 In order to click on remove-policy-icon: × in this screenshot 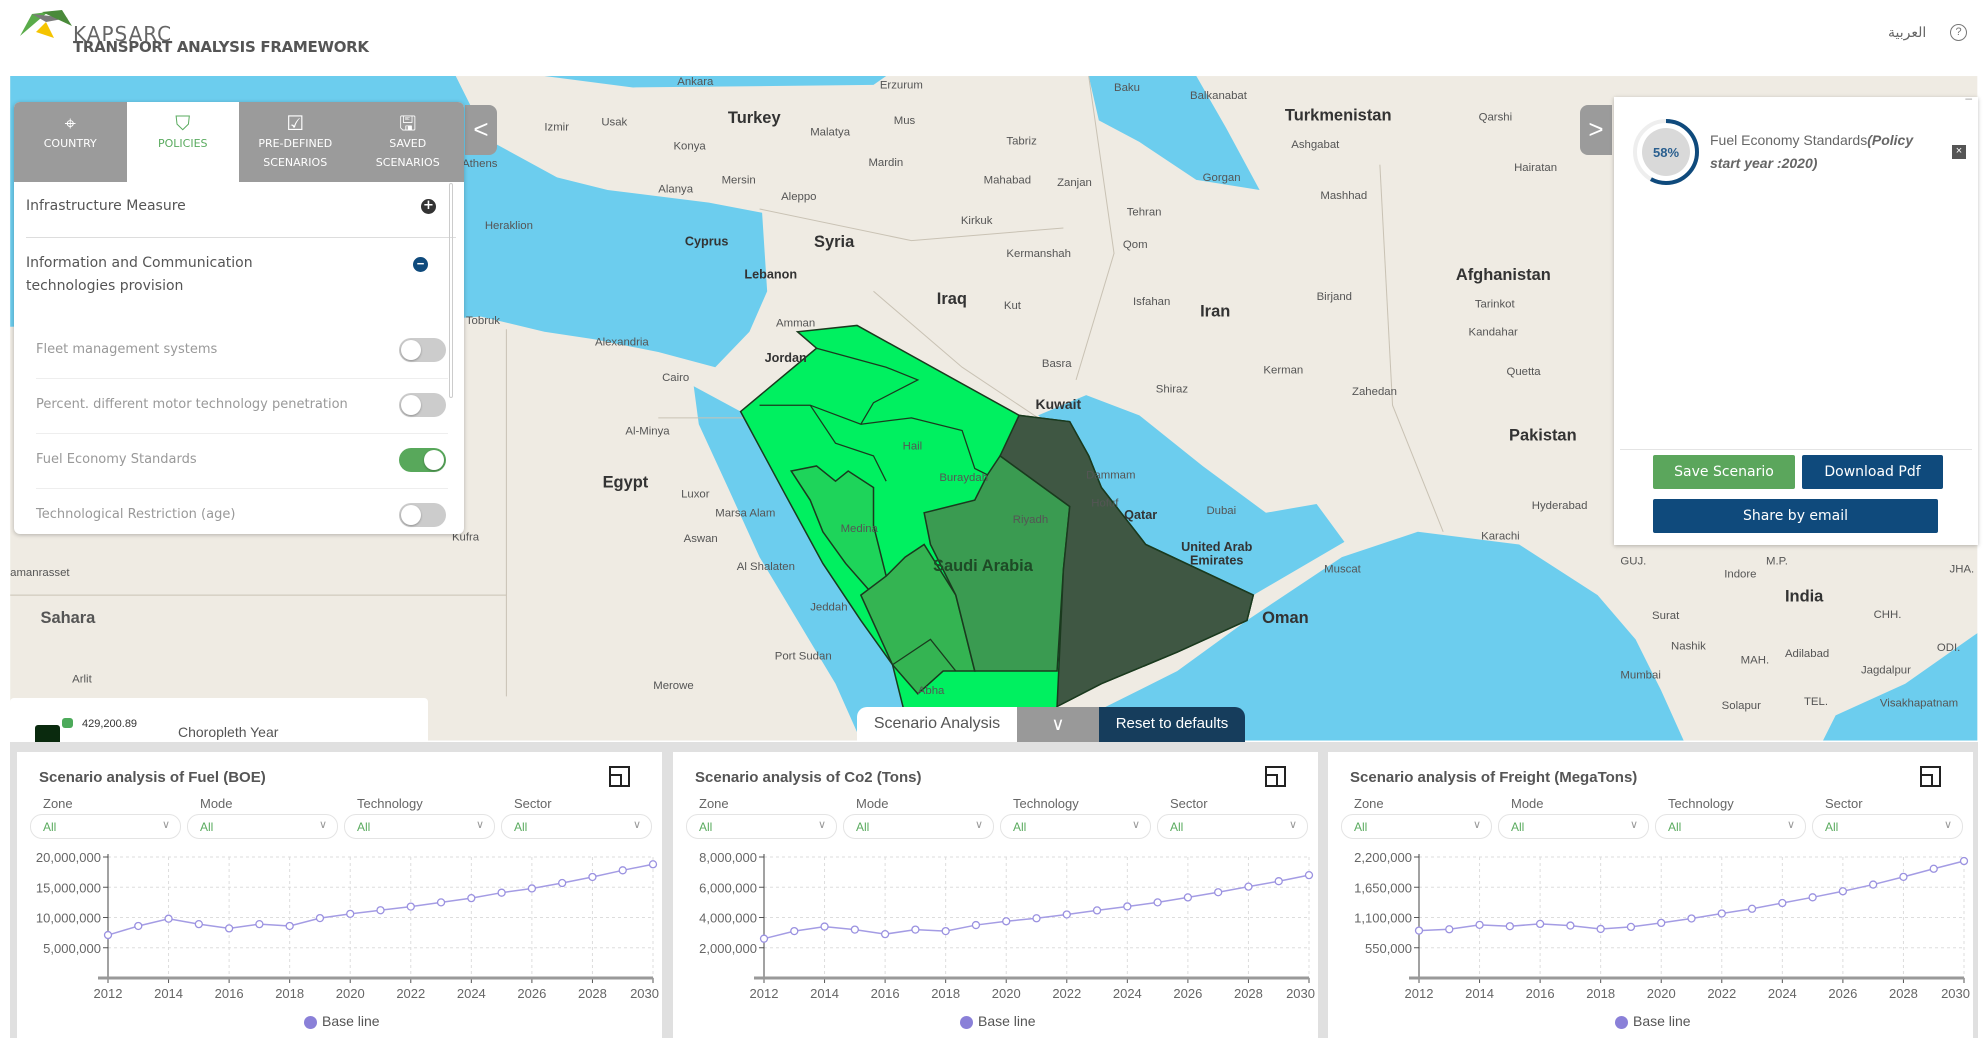, I will do `click(1959, 152)`.